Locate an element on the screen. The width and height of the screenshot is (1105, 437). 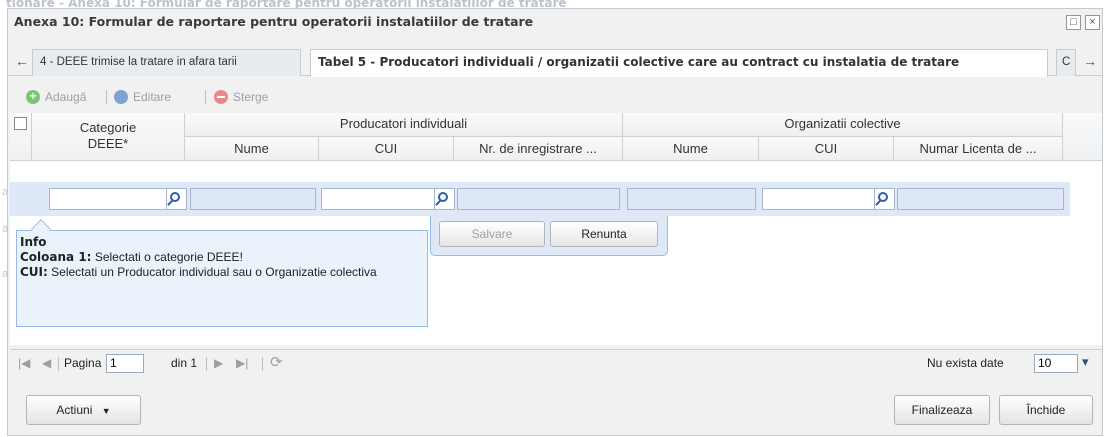
page-number-input: 1 is located at coordinates (125, 363).